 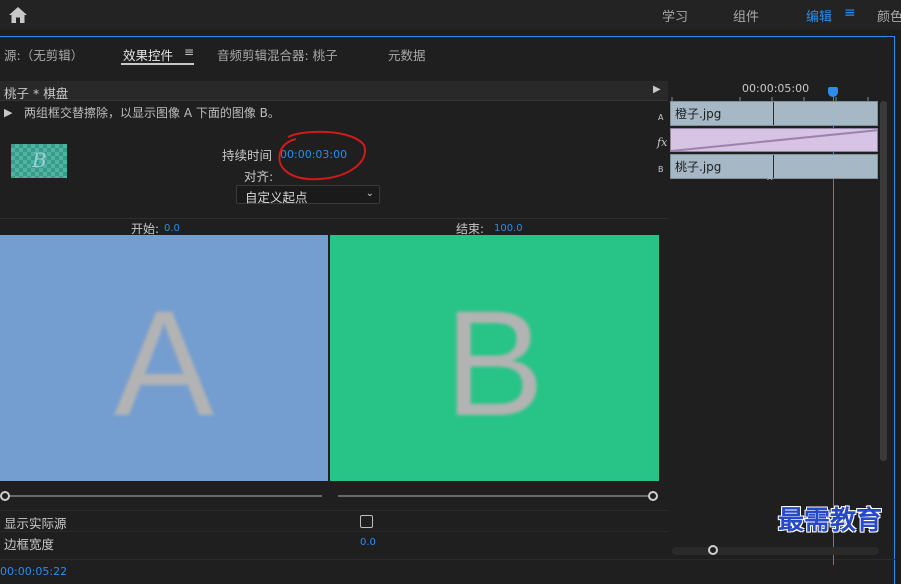 I want to click on clip-title: 桃子 * 棋盘, so click(x=36, y=93).